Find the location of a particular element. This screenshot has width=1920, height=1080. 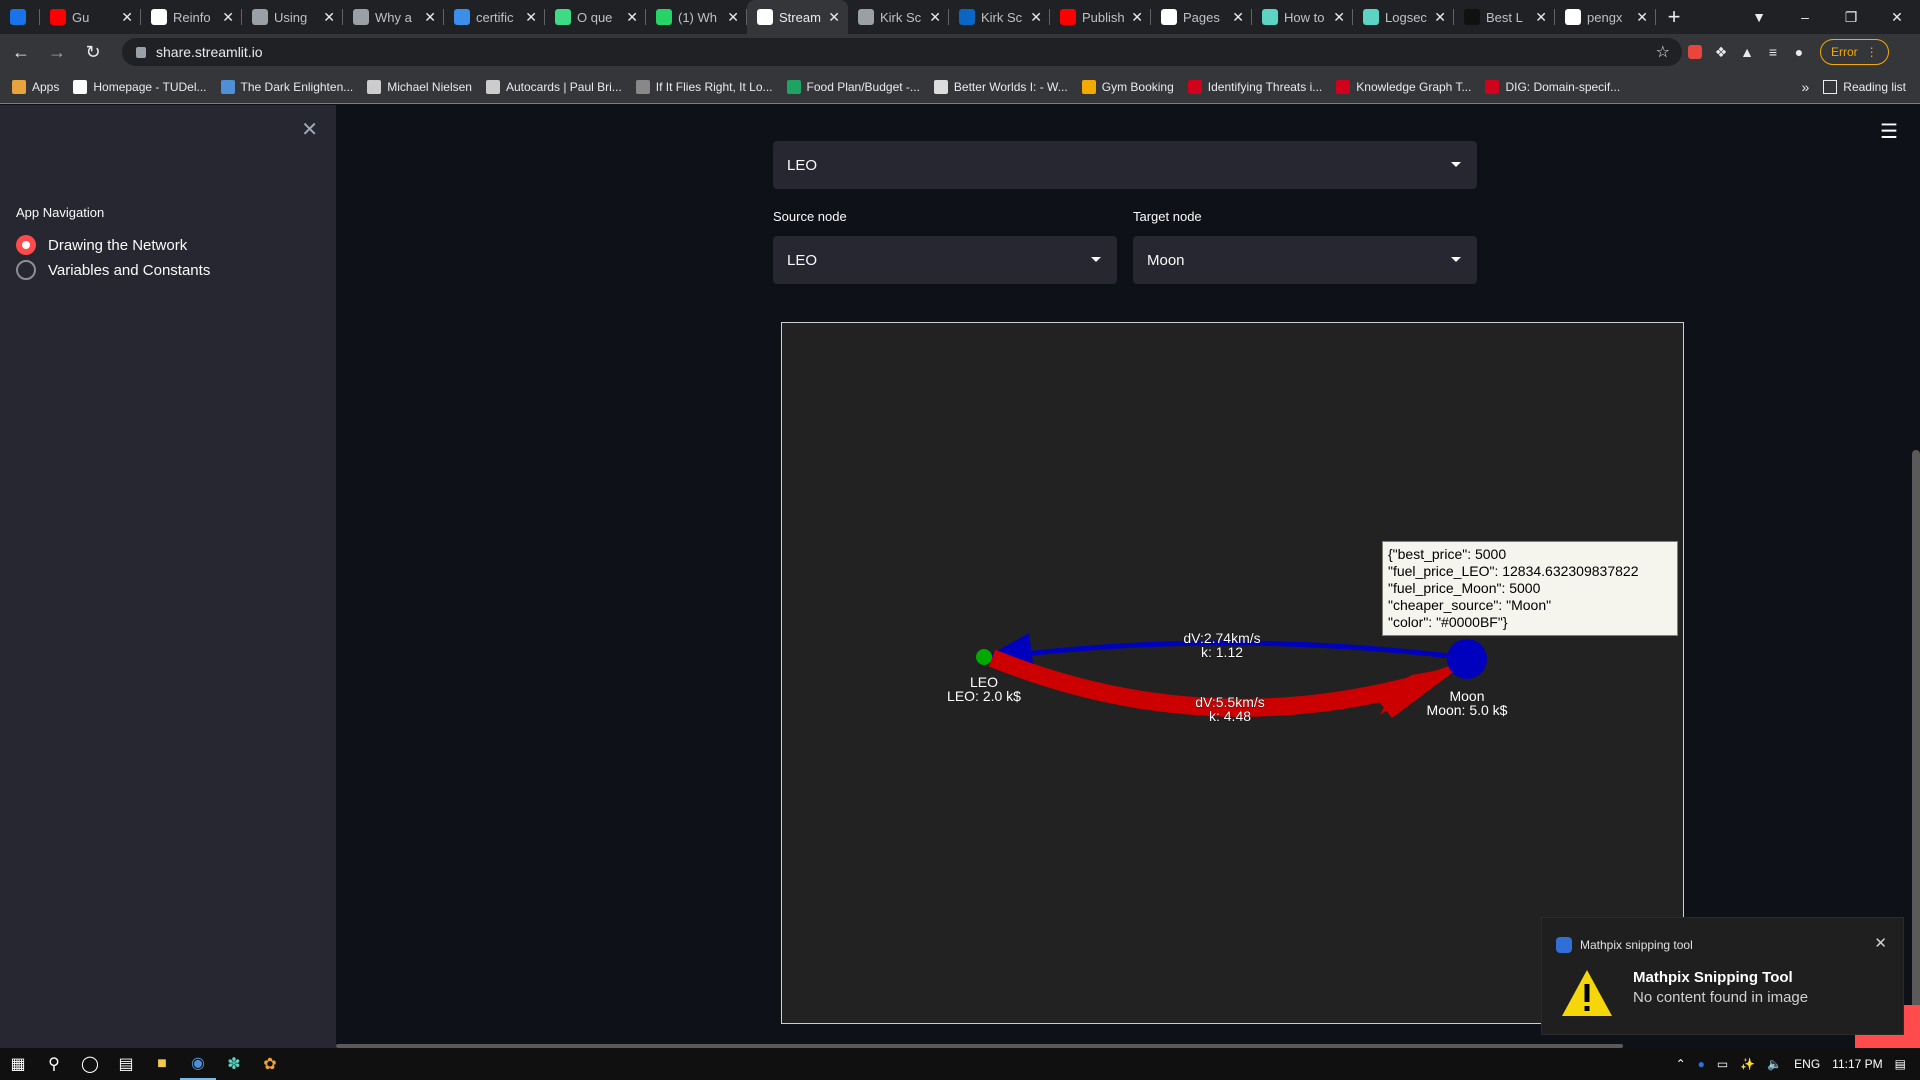

browser-tab: certific ✕ is located at coordinates (494, 17).